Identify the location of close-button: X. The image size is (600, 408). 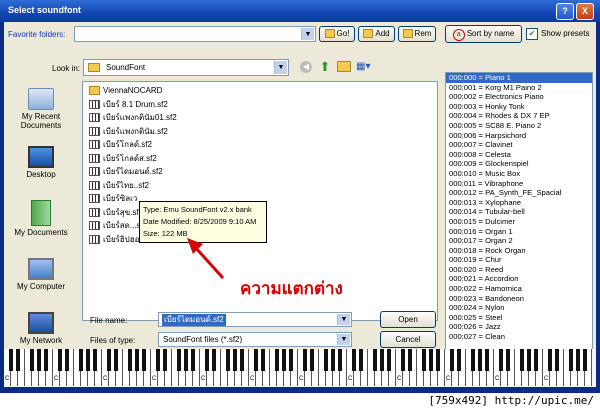
(585, 11).